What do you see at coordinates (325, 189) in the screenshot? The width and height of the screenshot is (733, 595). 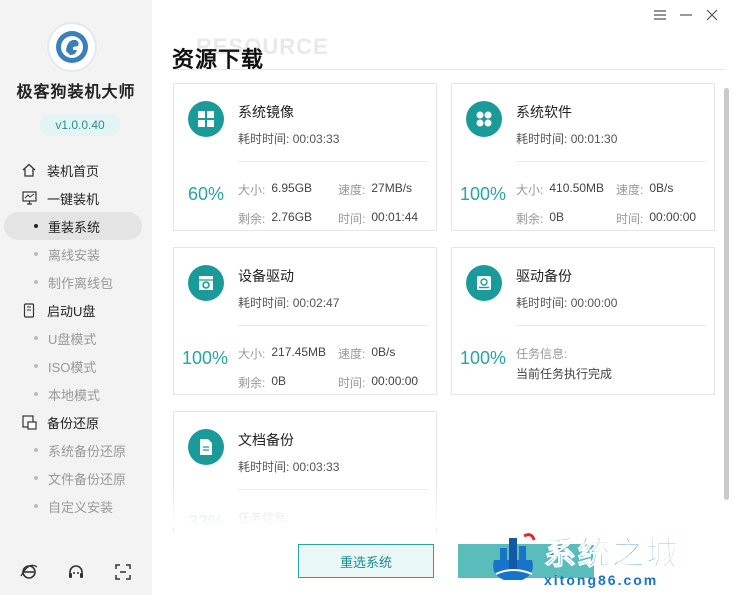 I see `size-speed-row: 大小: 6.95GB 速度: 27MB/s` at bounding box center [325, 189].